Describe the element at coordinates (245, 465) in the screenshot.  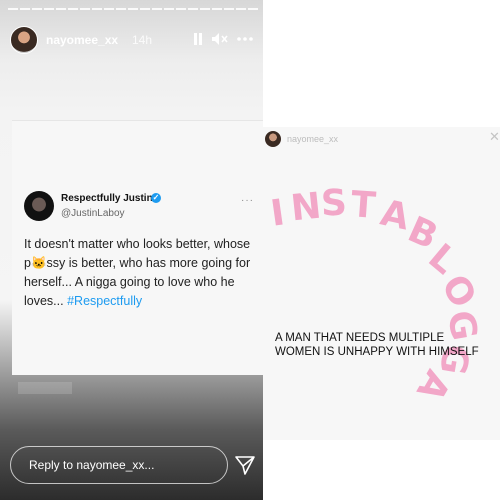
I see `send-icon` at that location.